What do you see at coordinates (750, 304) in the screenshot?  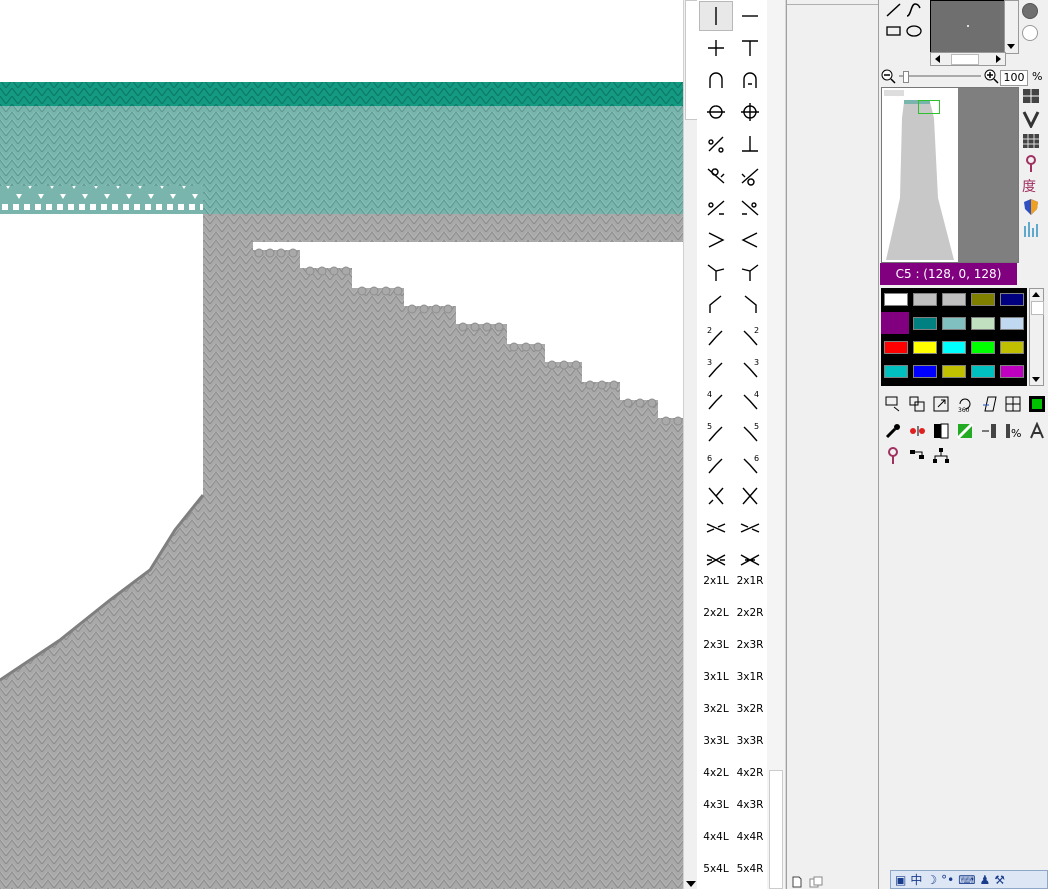 I see `stitch-corner-right-icon` at bounding box center [750, 304].